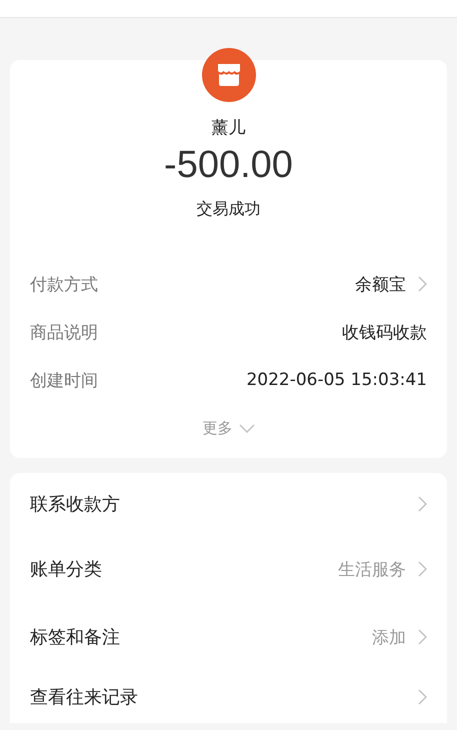 This screenshot has width=457, height=730. I want to click on chevron-down-icon, so click(246, 428).